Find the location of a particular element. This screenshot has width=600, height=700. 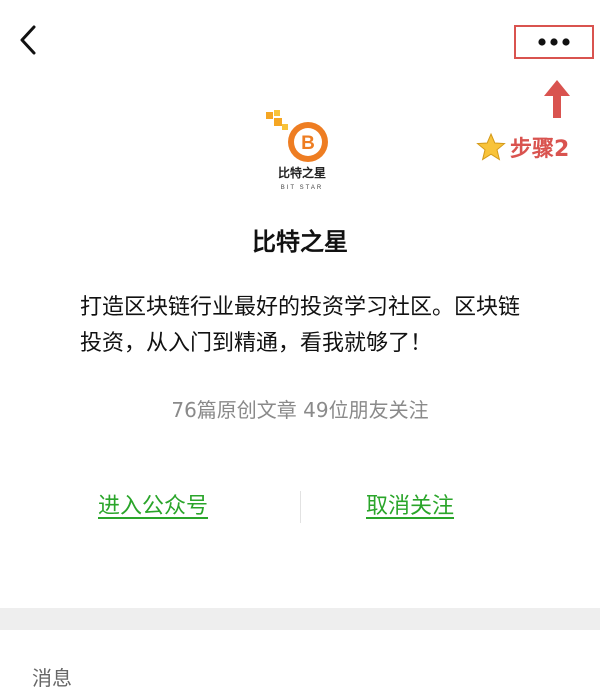

chevron-left-icon is located at coordinates (28, 40).